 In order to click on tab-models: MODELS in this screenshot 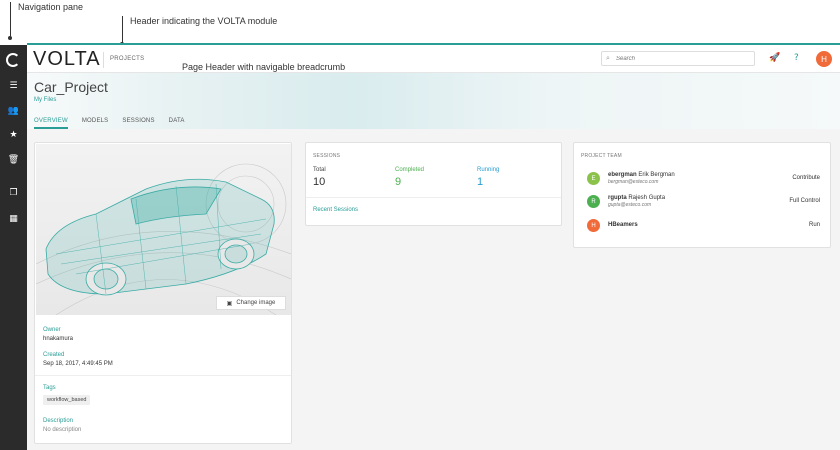, I will do `click(95, 123)`.